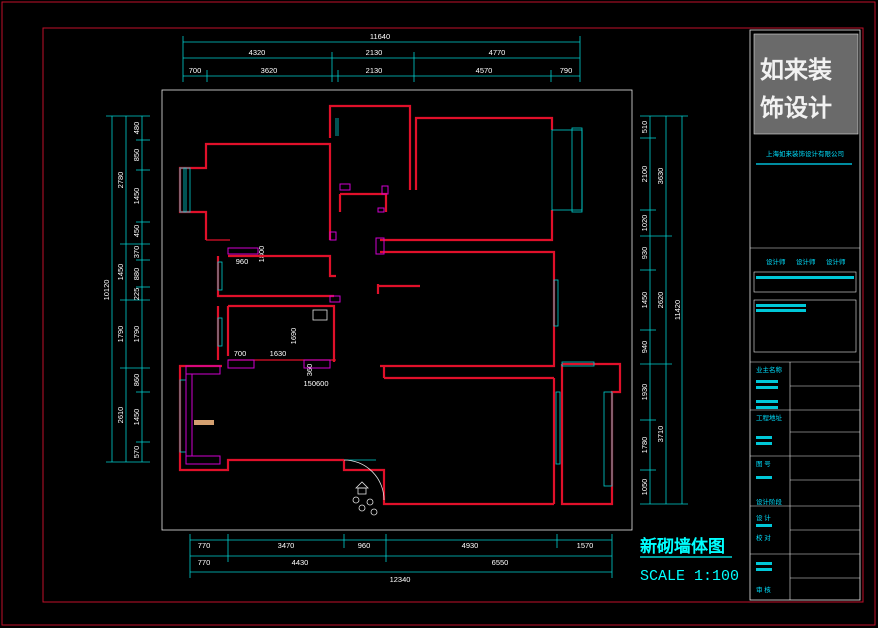 This screenshot has width=878, height=628. What do you see at coordinates (644, 347) in the screenshot?
I see `dim-right-row2-5: 940` at bounding box center [644, 347].